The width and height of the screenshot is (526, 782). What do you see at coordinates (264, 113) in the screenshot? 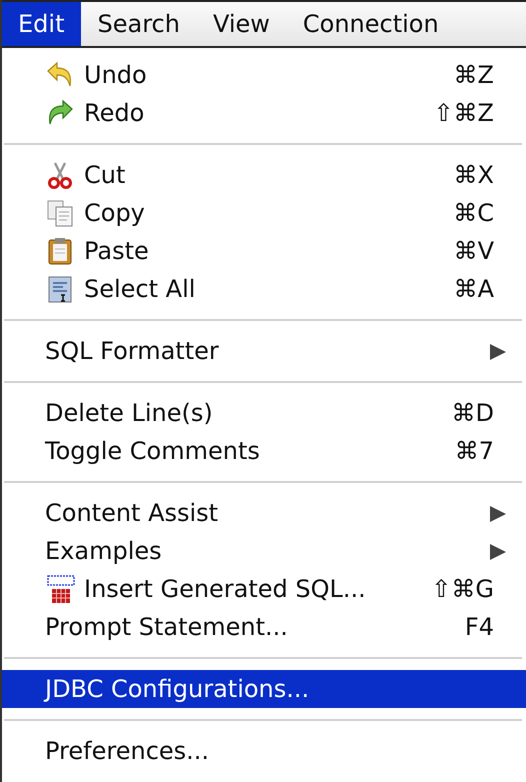
I see `menu-item: Redo ⇧⌘Z` at bounding box center [264, 113].